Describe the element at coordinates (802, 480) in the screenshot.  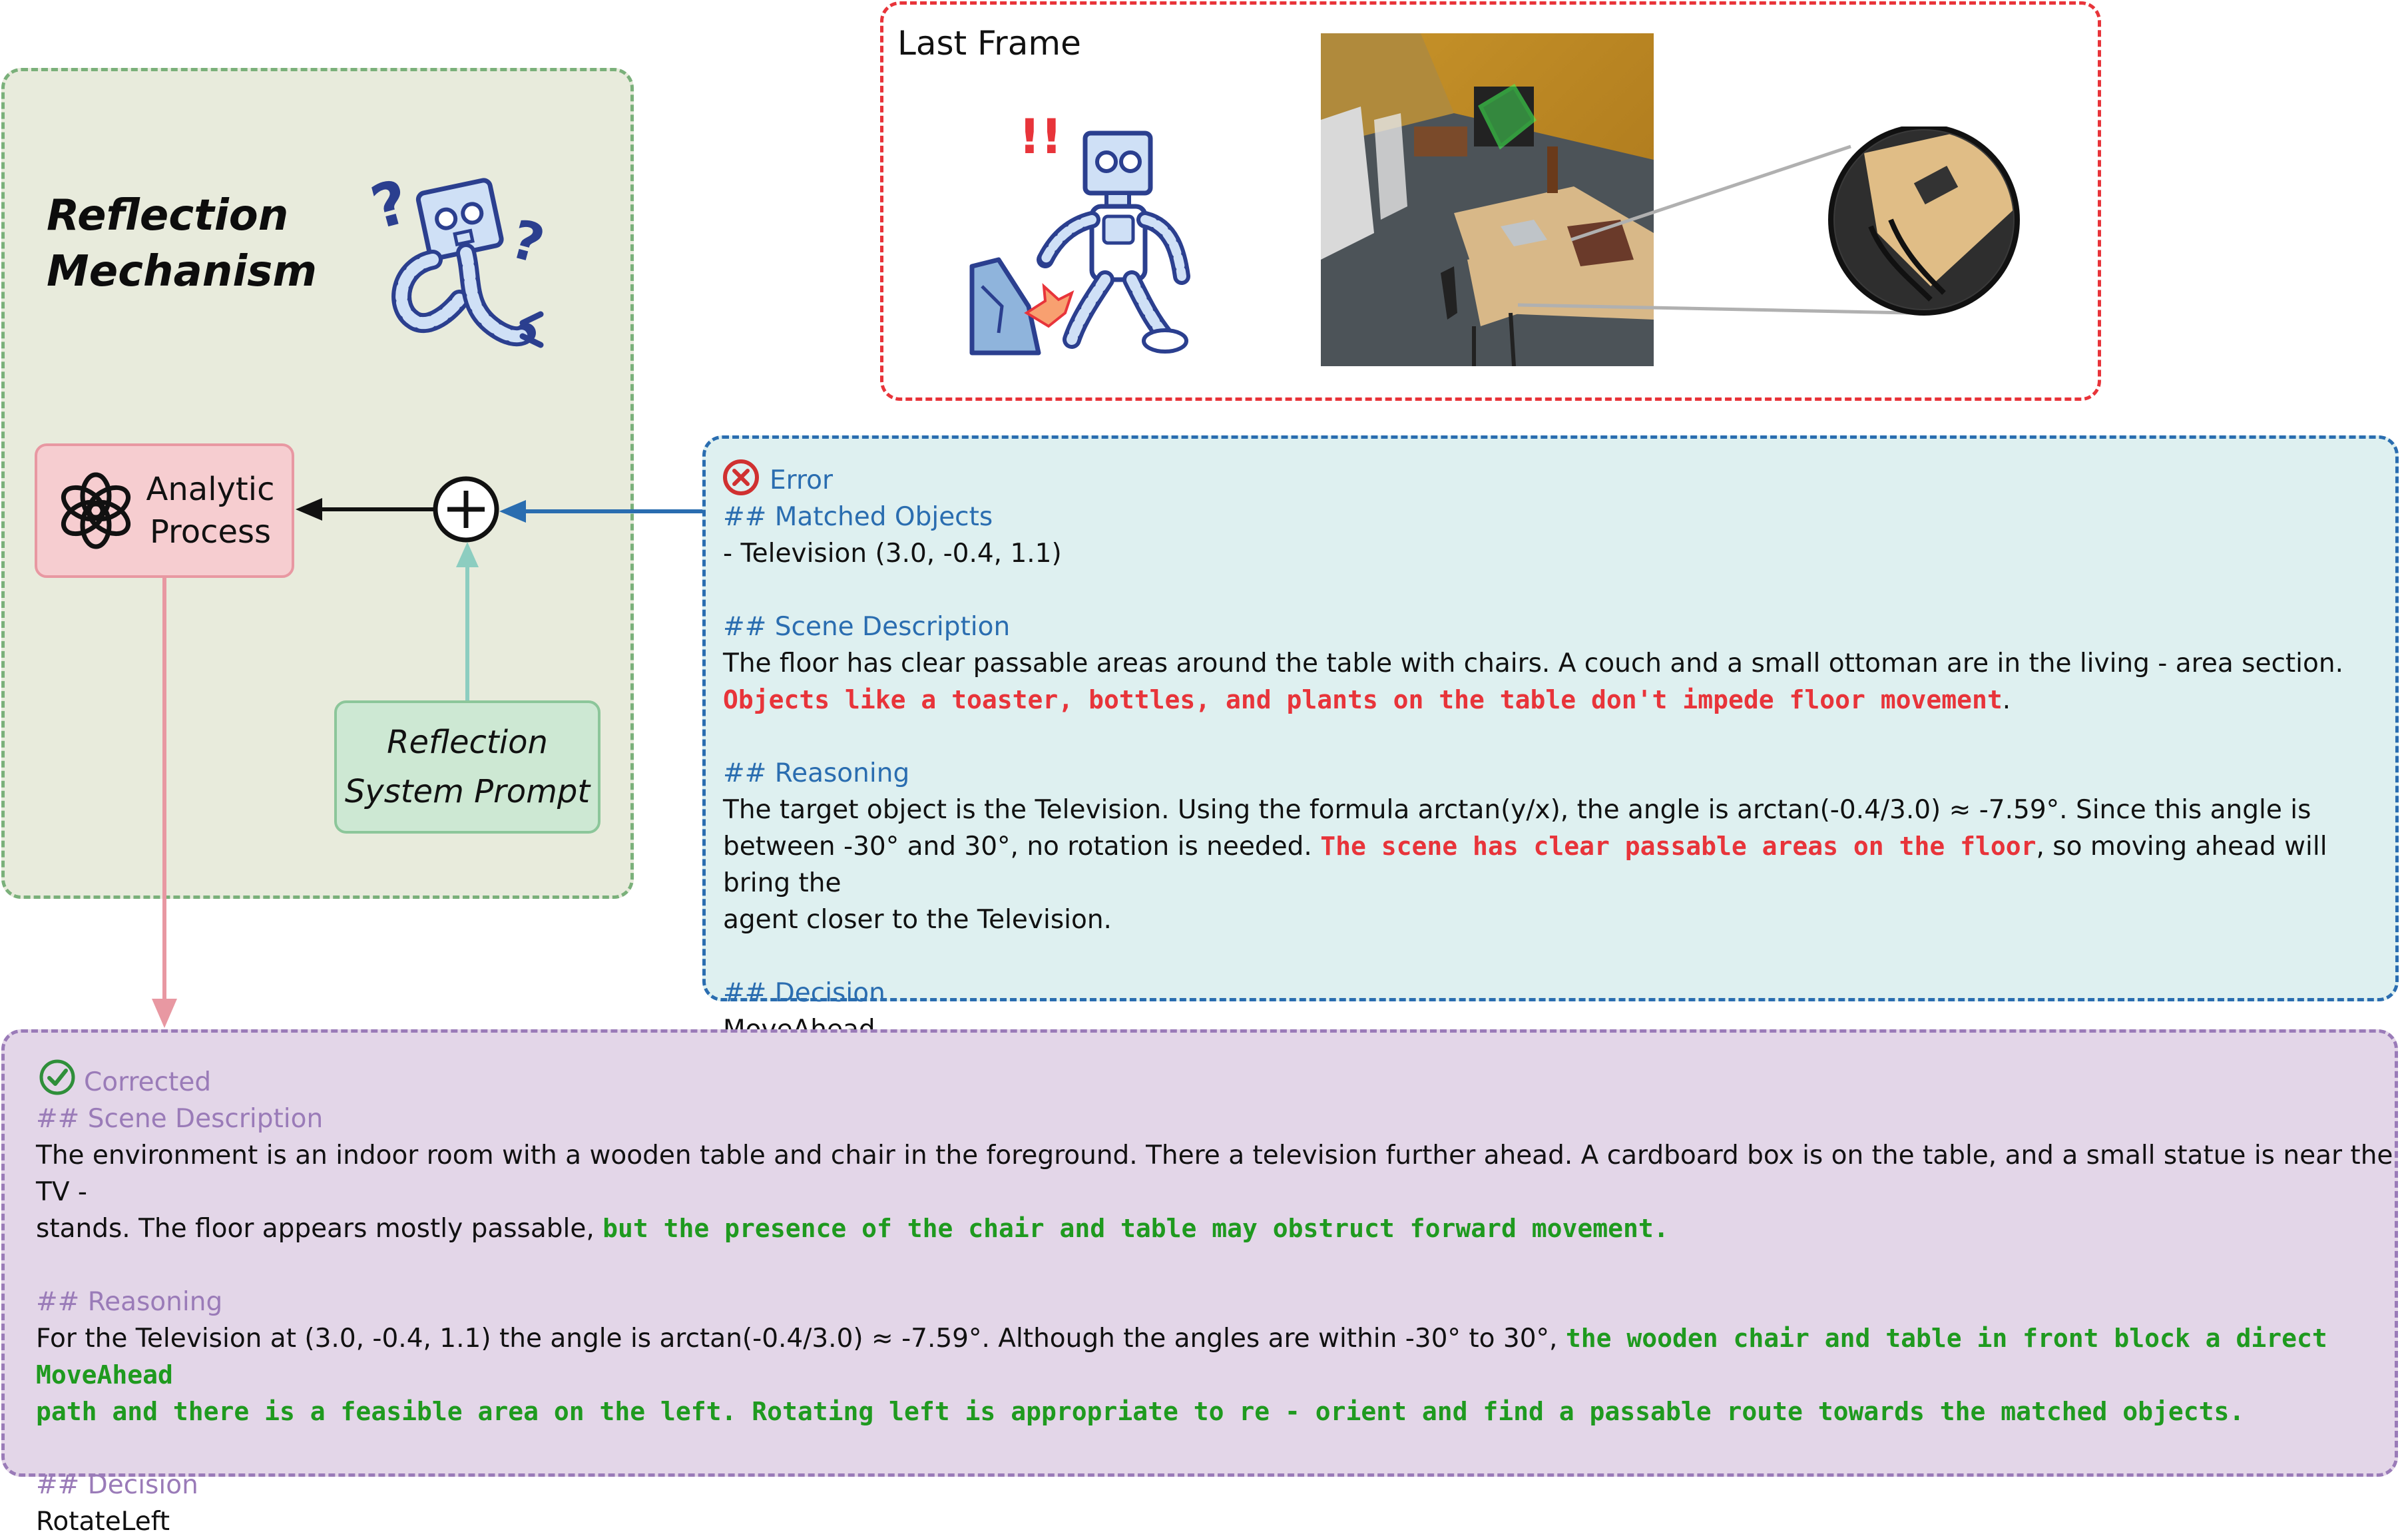
I see `error-status: Error` at that location.